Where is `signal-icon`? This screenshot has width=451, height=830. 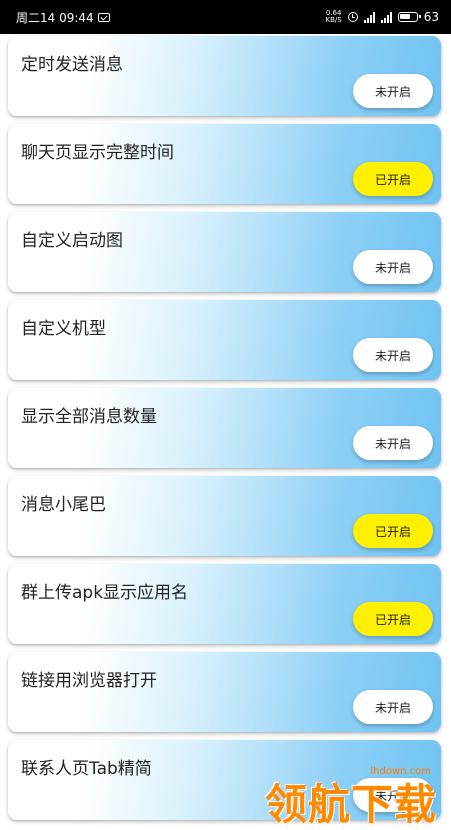 signal-icon is located at coordinates (369, 17).